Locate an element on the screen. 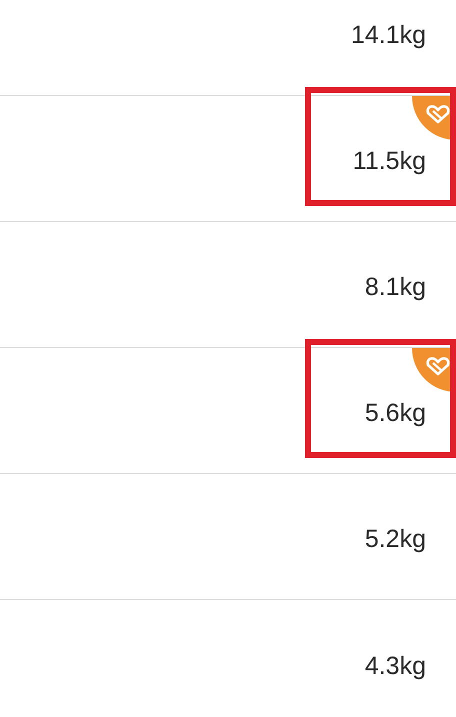 This screenshot has width=456, height=717. weight-value: 11.5kg is located at coordinates (389, 161).